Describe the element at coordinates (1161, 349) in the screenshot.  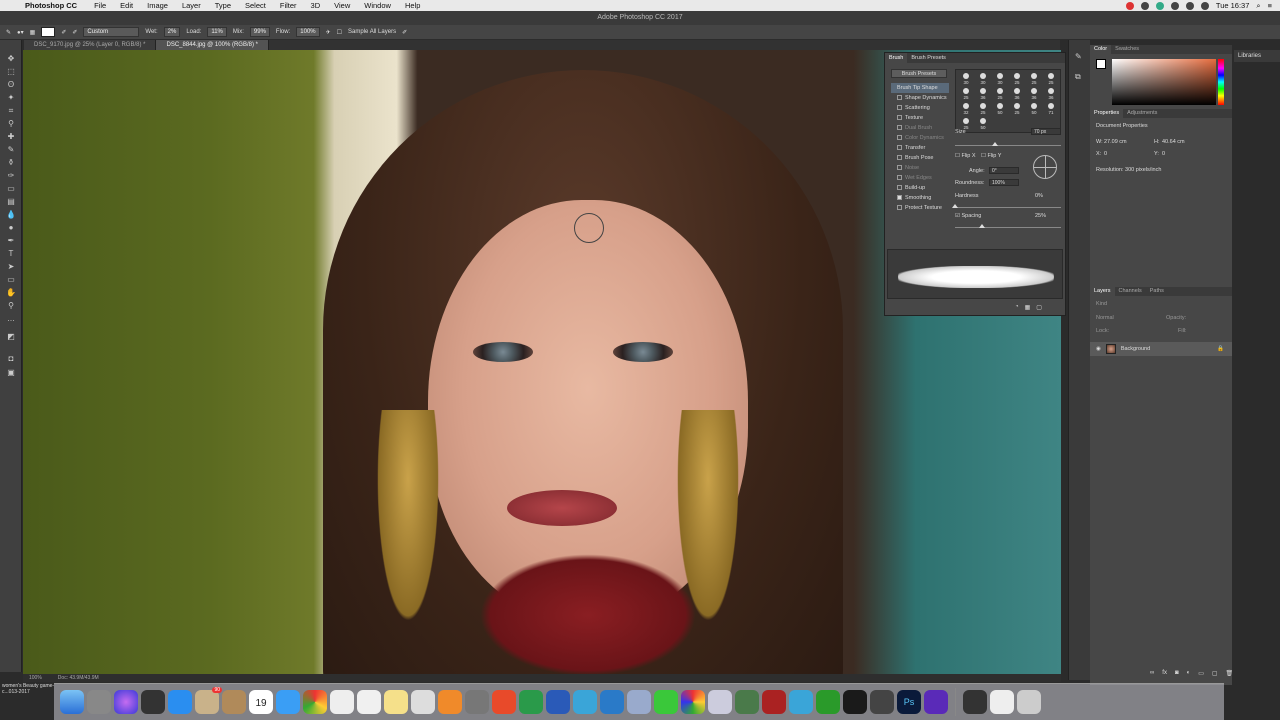
I see `layer-row-background: ◉ Background 🔒` at that location.